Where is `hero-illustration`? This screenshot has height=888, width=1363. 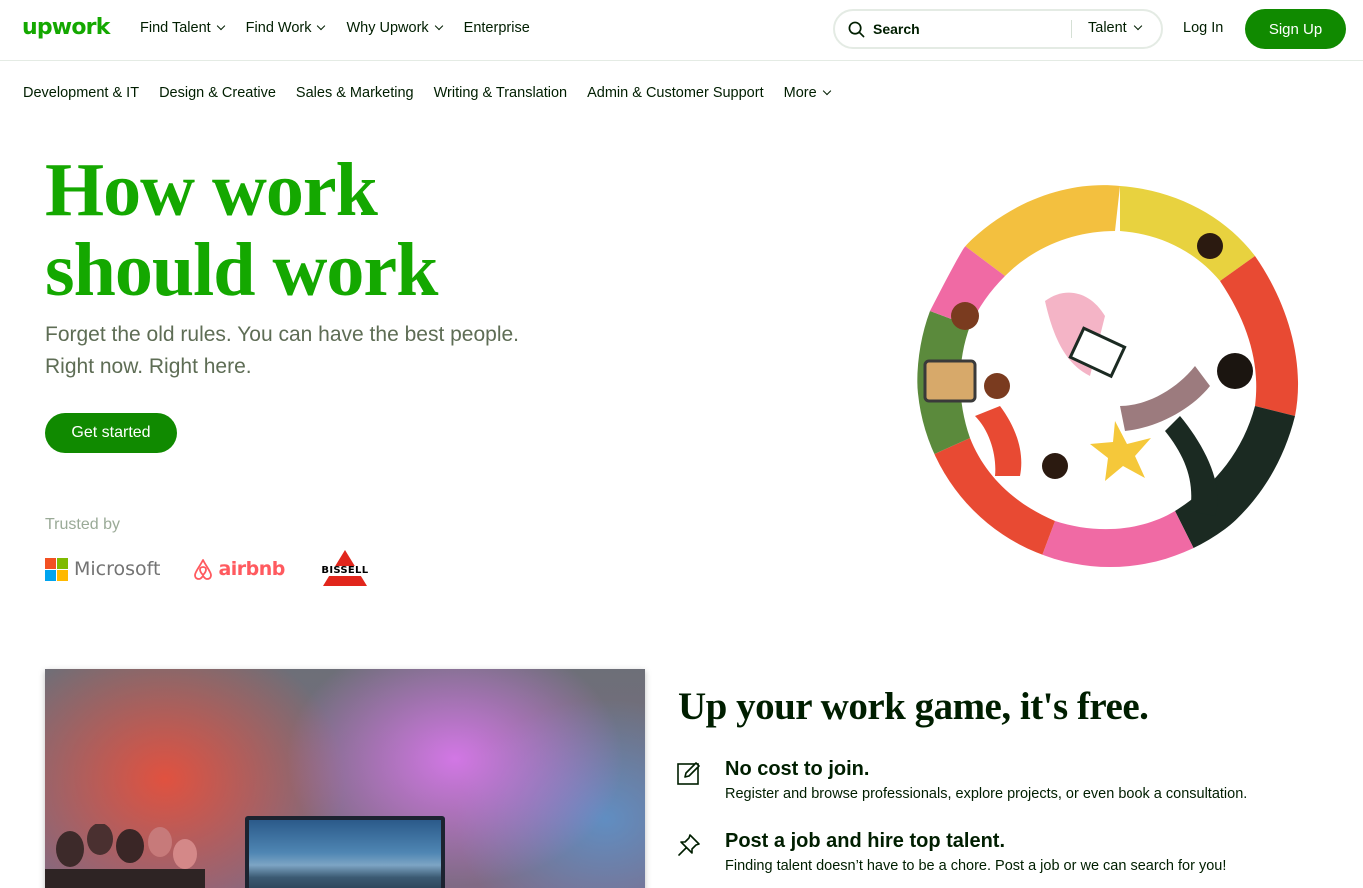
hero-illustration is located at coordinates (1110, 374).